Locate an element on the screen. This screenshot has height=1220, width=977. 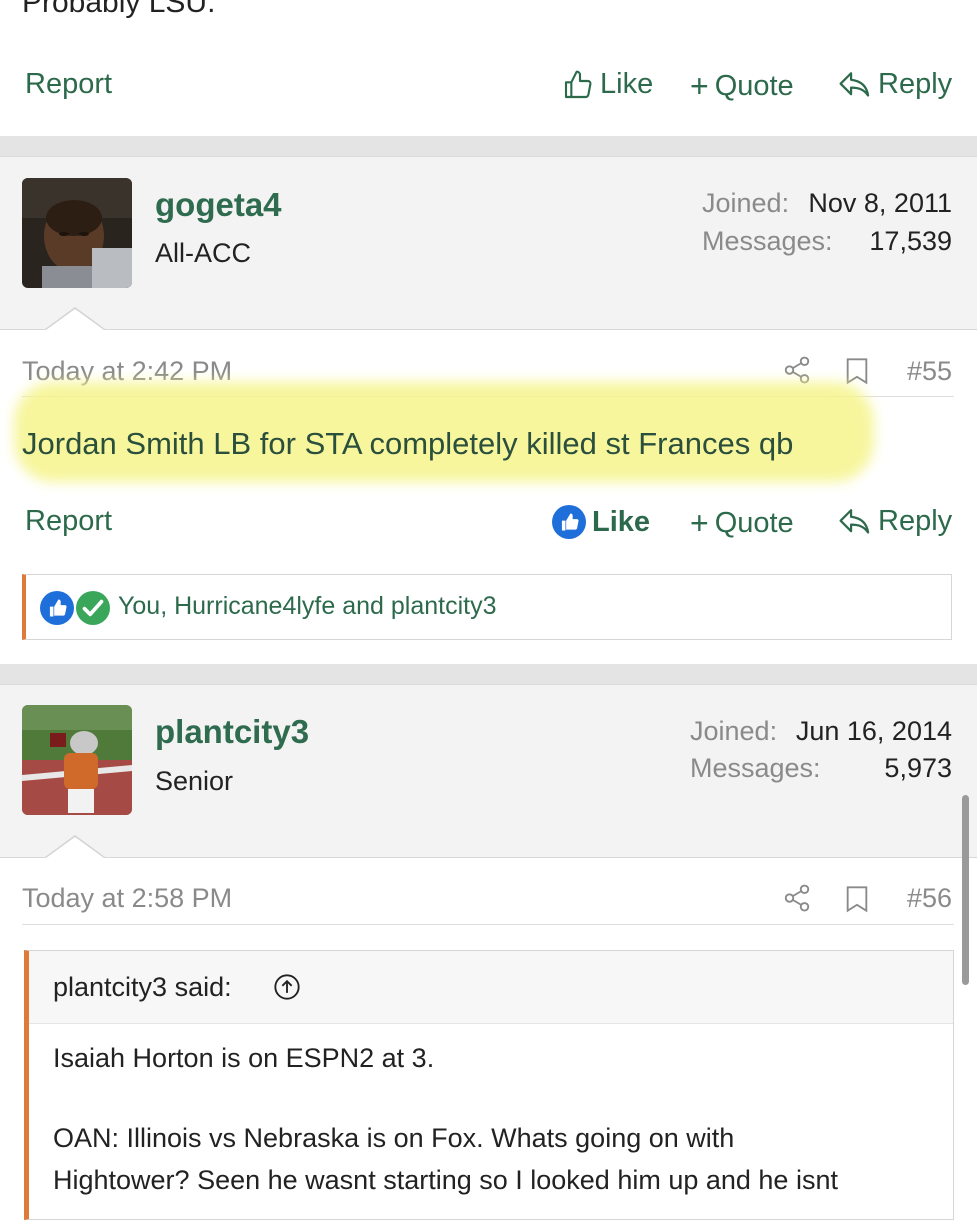
messages-value: 5,973 is located at coordinates (918, 768).